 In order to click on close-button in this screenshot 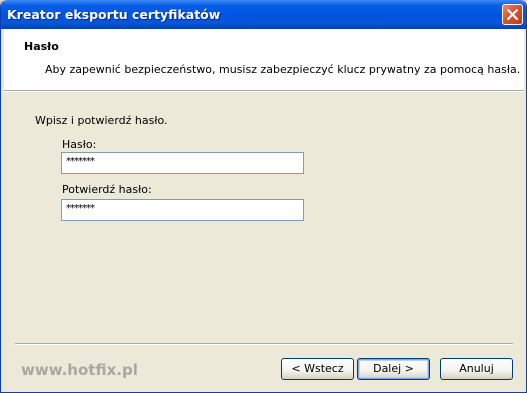, I will do `click(512, 14)`.